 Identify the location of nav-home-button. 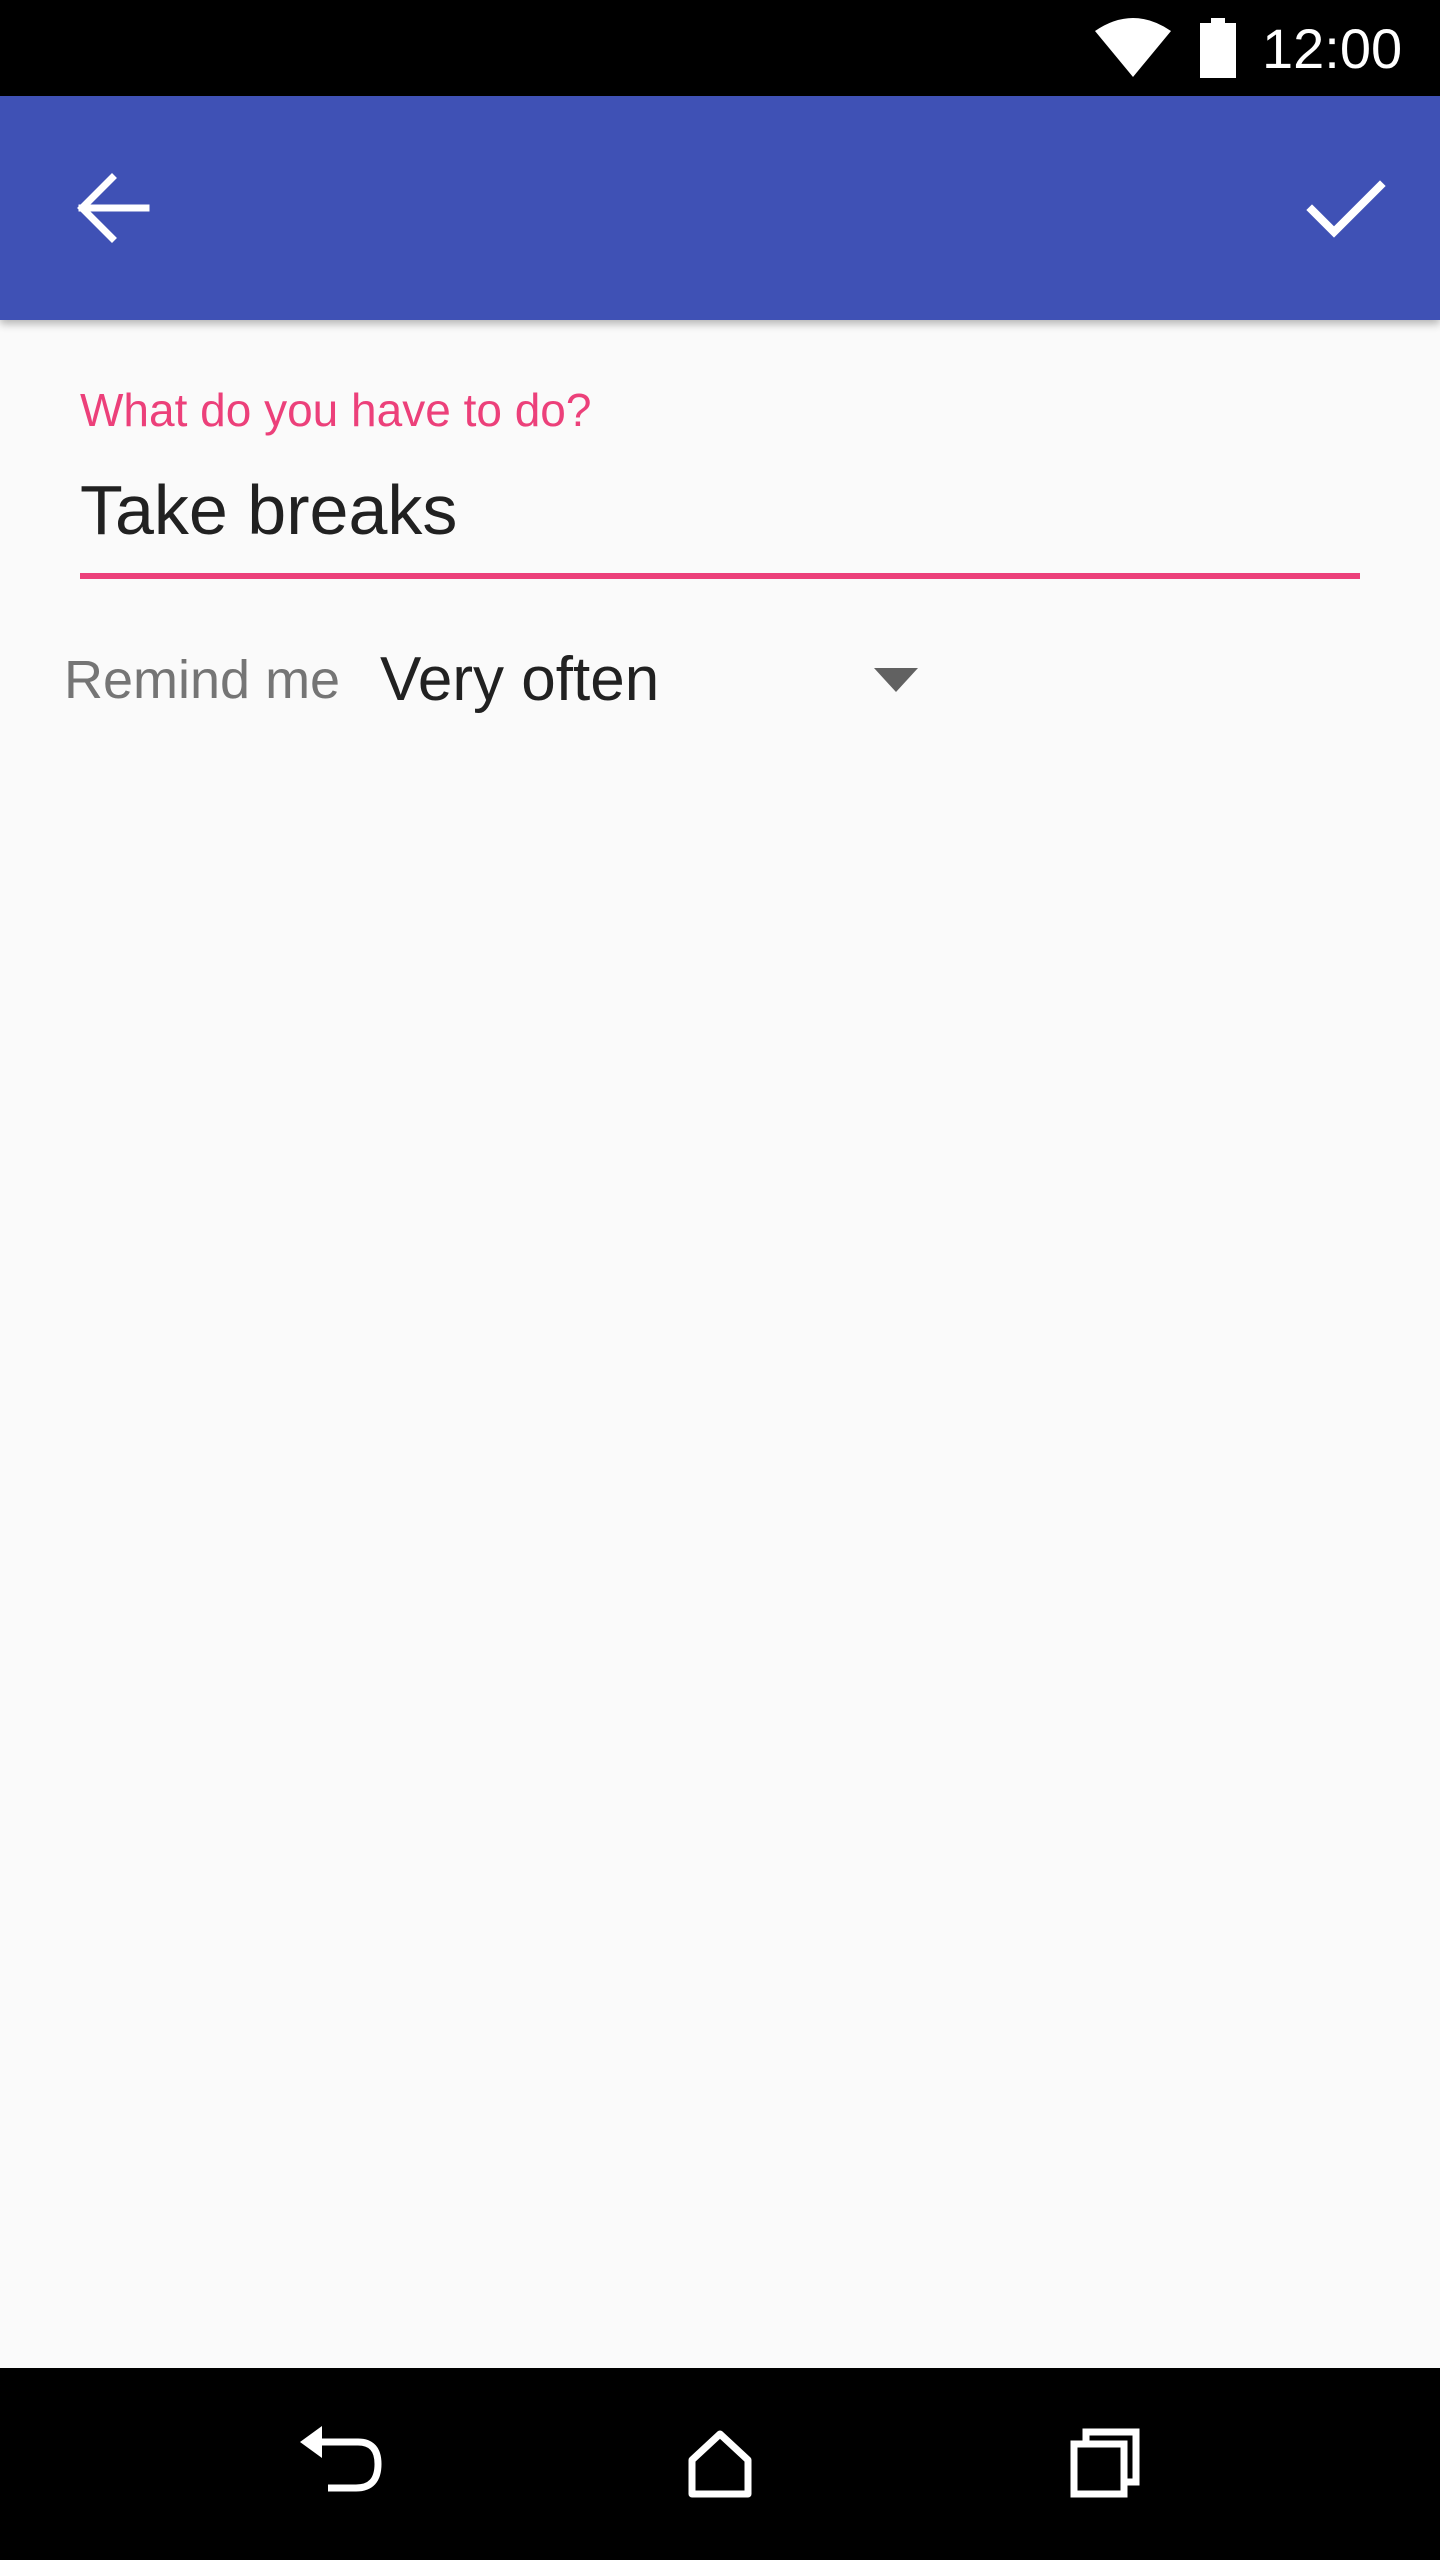
(720, 2464).